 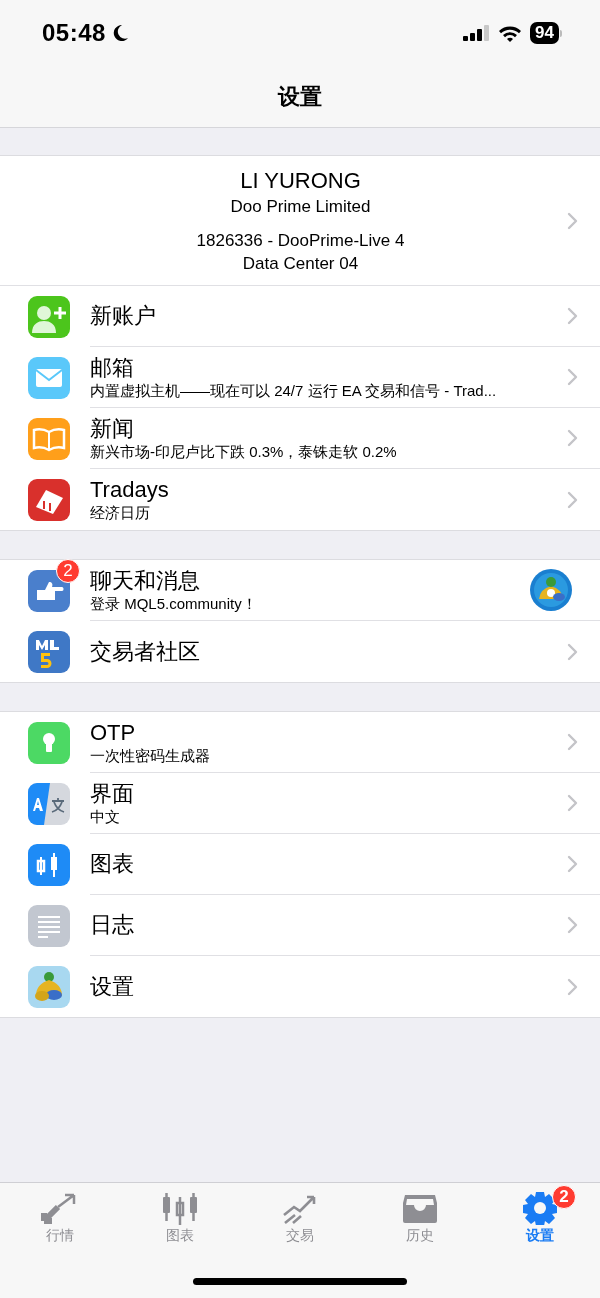 I want to click on row-title: Tradays, so click(x=130, y=490).